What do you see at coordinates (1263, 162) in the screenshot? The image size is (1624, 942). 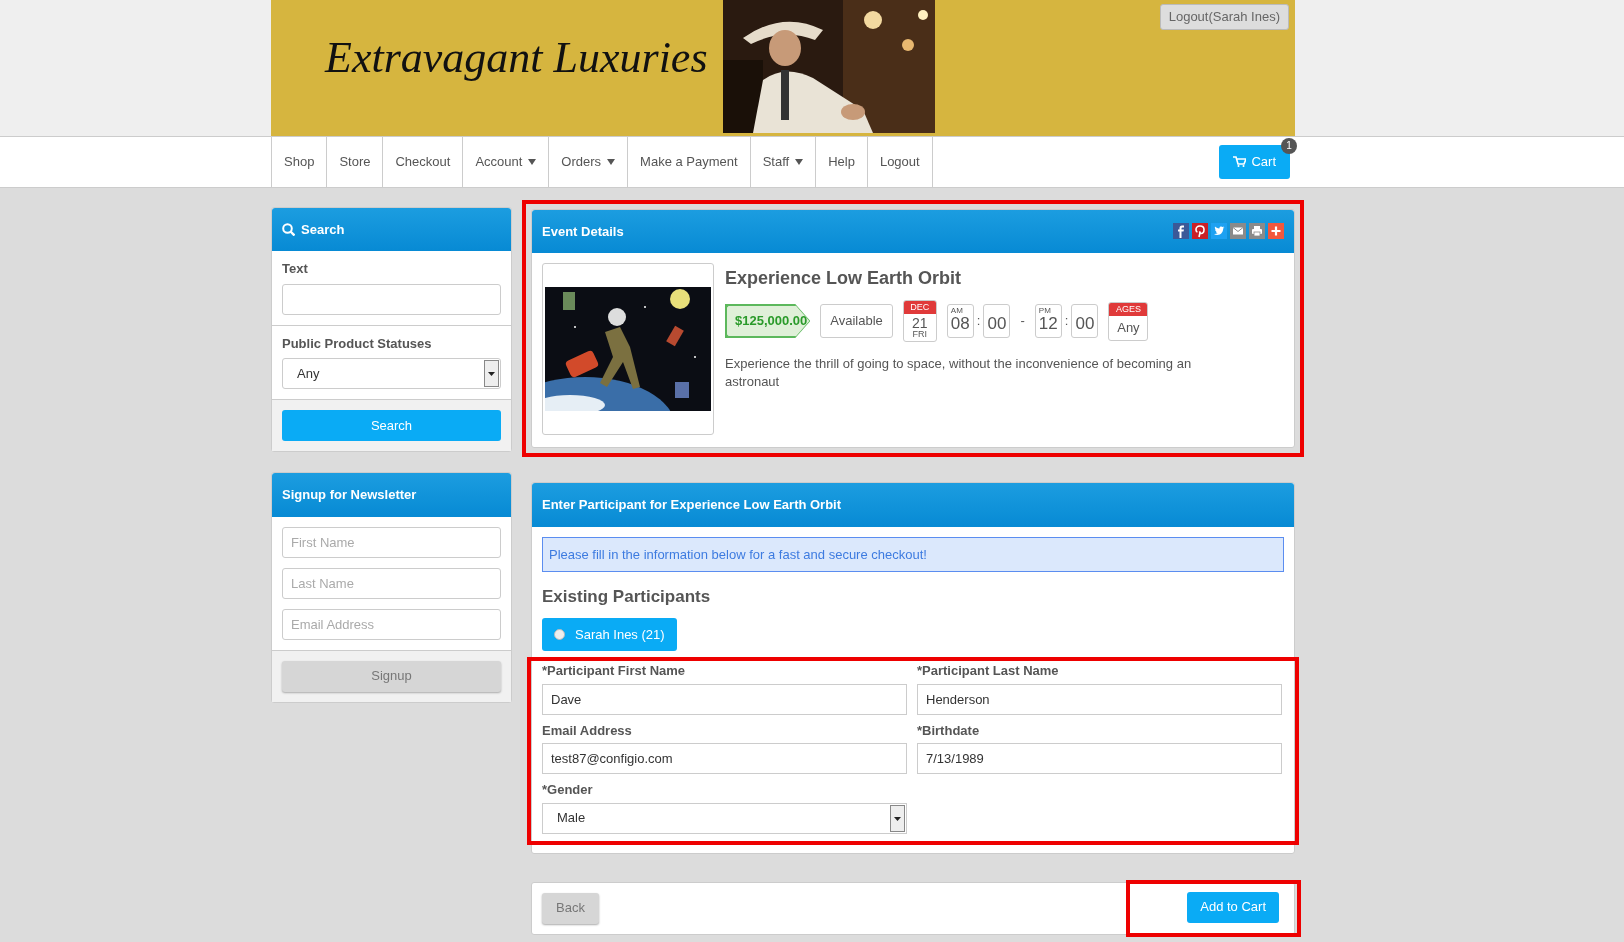 I see `cart-label: Cart` at bounding box center [1263, 162].